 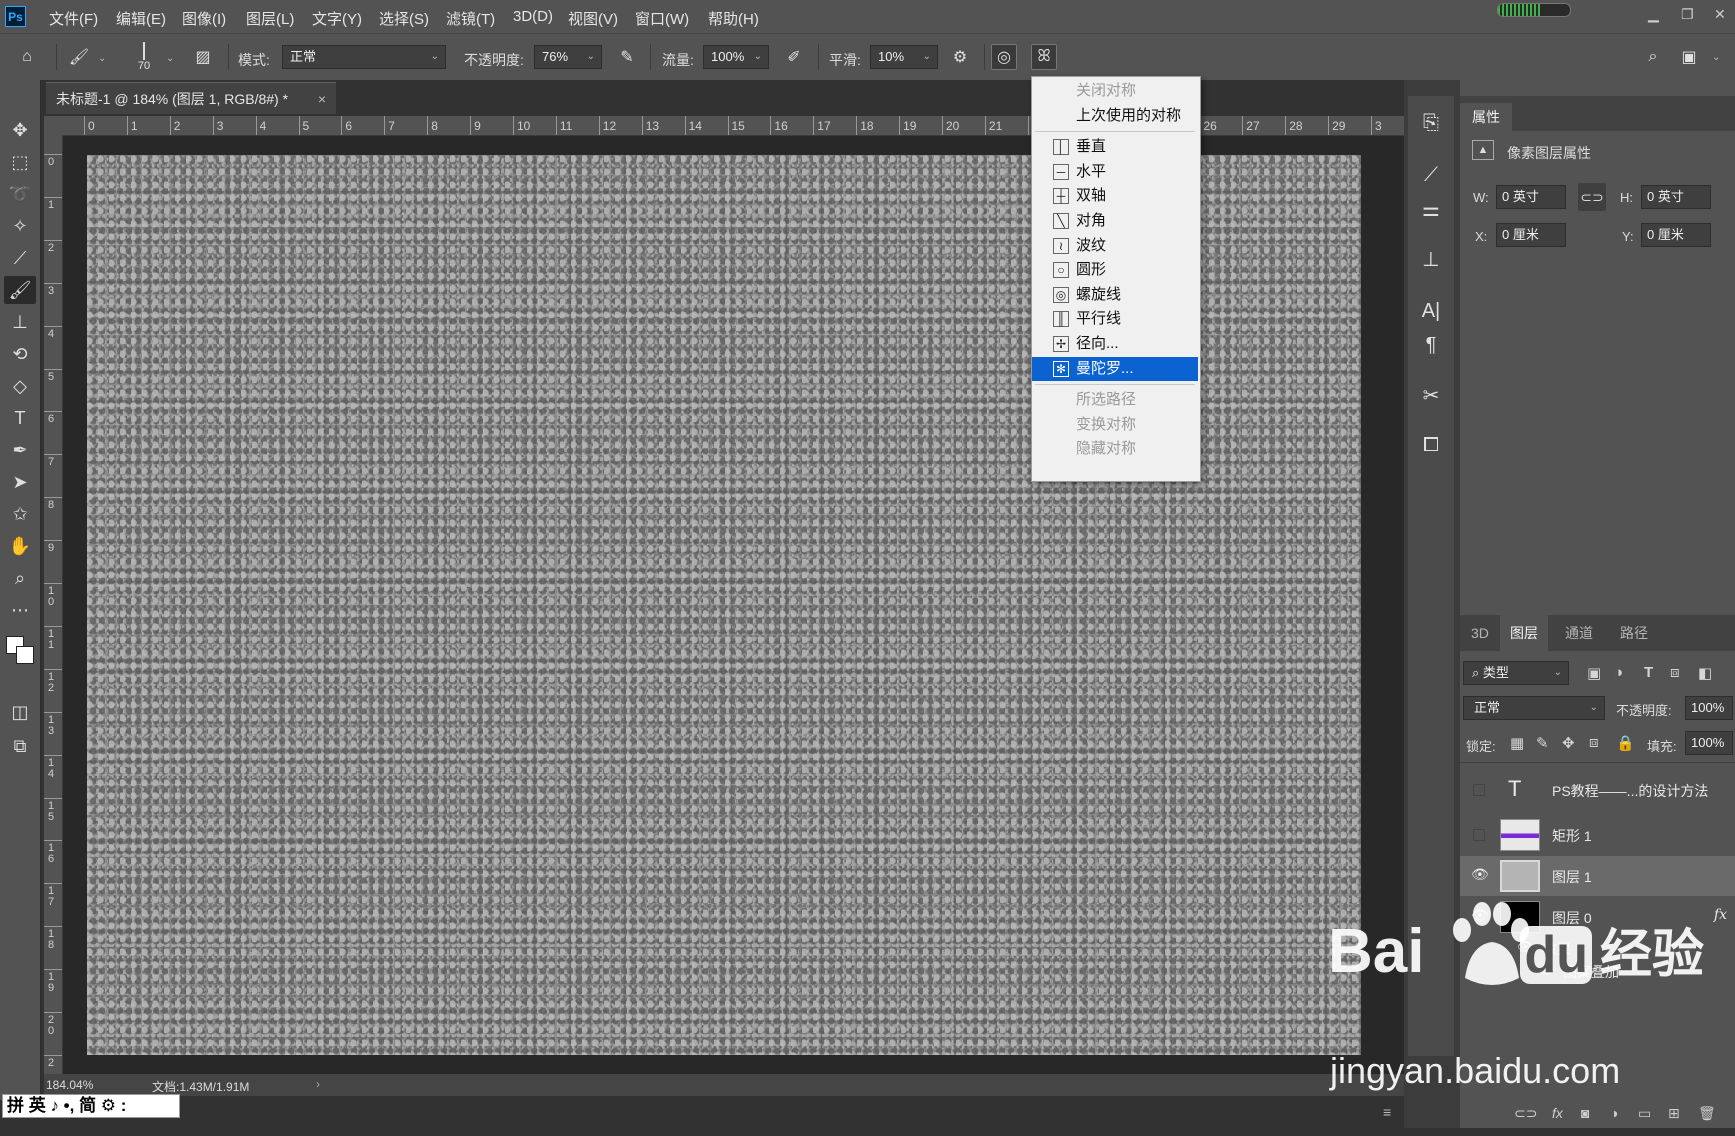 What do you see at coordinates (144, 58) in the screenshot?
I see `brush-size-picker: 70` at bounding box center [144, 58].